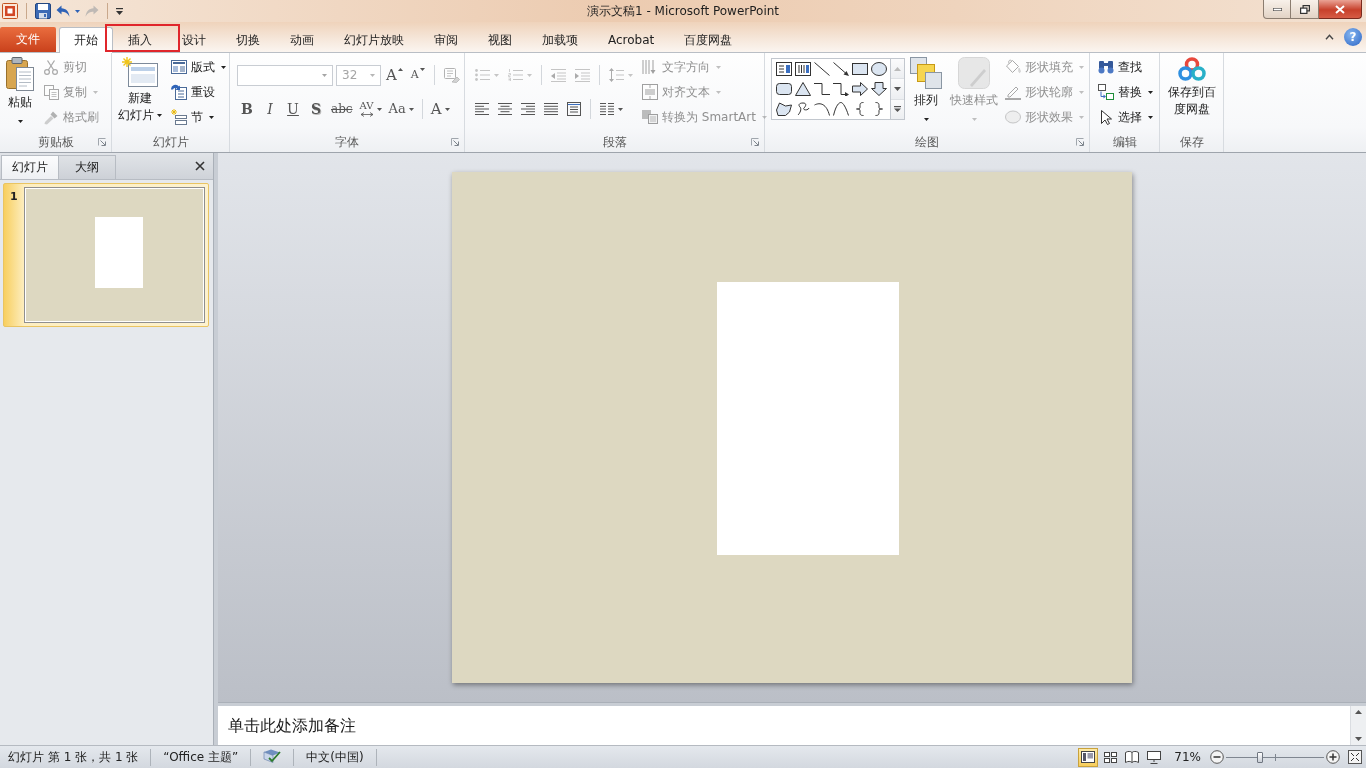 This screenshot has height=768, width=1366. What do you see at coordinates (302, 39) in the screenshot?
I see `ribbon-tab: 动画` at bounding box center [302, 39].